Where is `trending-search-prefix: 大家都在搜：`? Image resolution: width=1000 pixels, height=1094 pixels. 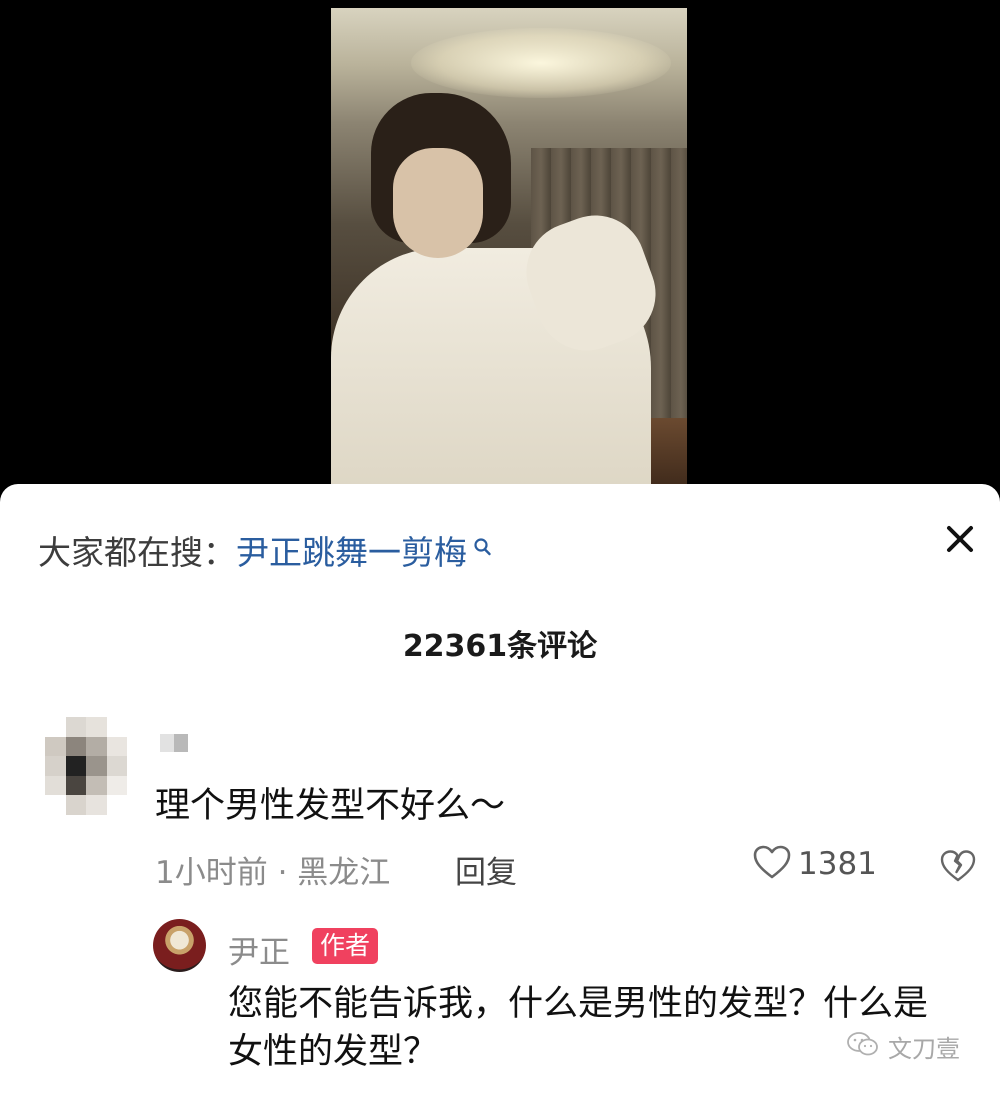
trending-search-prefix: 大家都在搜： is located at coordinates (137, 552).